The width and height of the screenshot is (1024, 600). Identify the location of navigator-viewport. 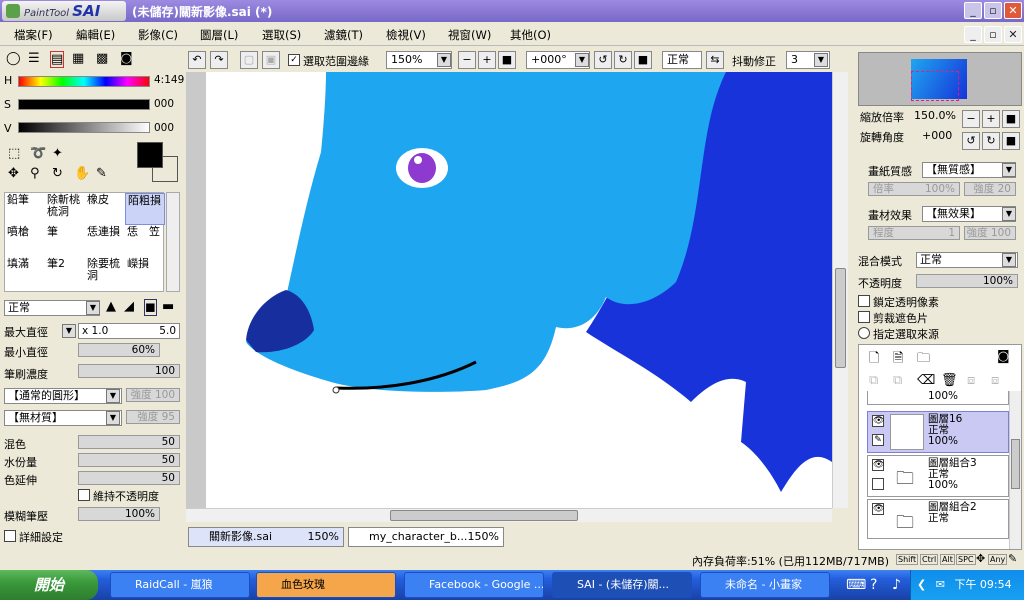
(935, 86).